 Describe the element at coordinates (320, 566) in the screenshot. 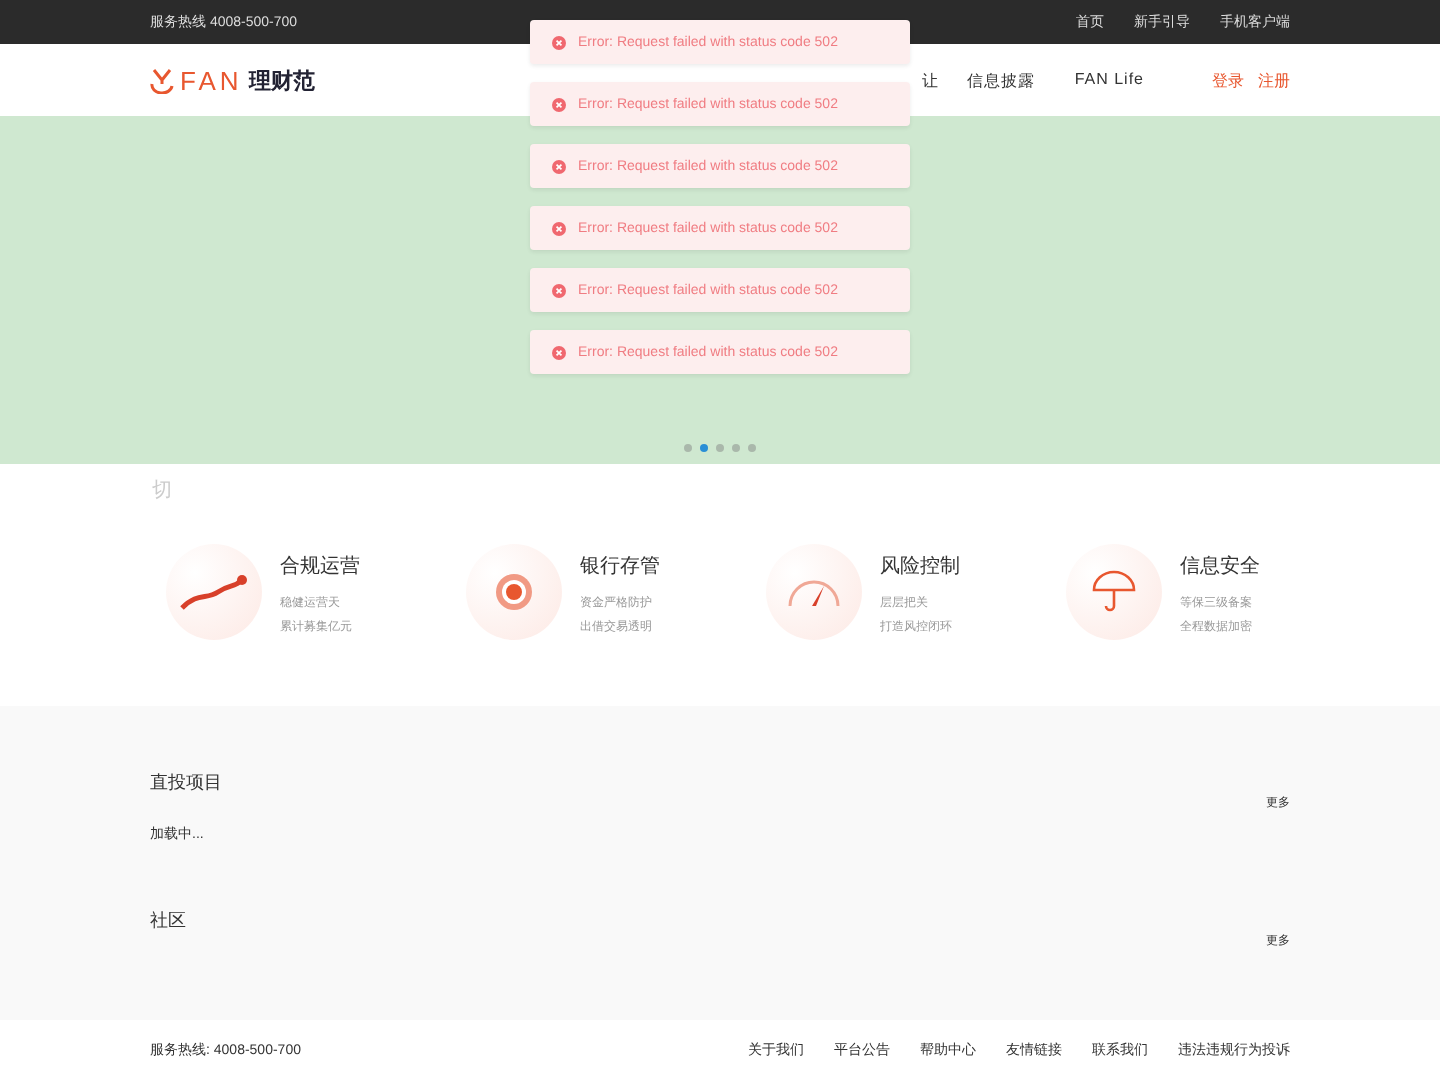

I see `feature-title: 合规运营` at that location.